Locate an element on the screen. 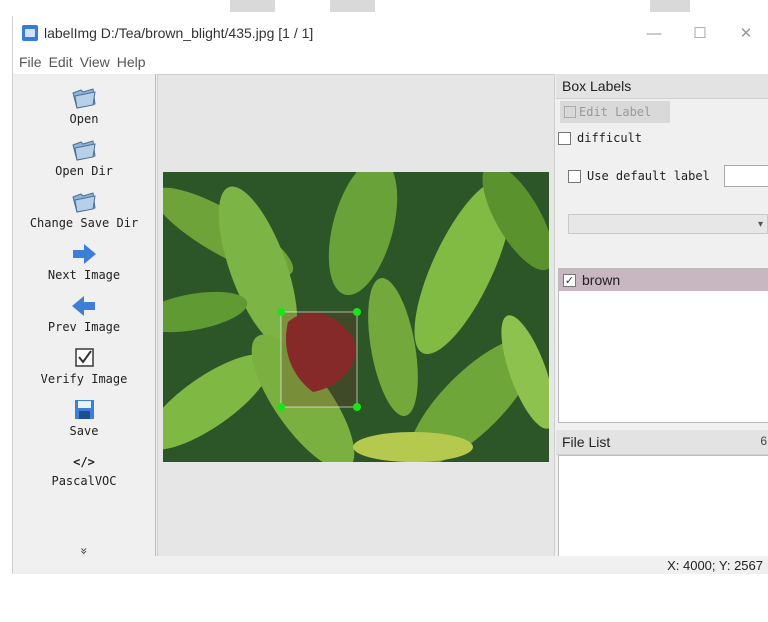 The image size is (768, 622). file-list-header: File List is located at coordinates (662, 442).